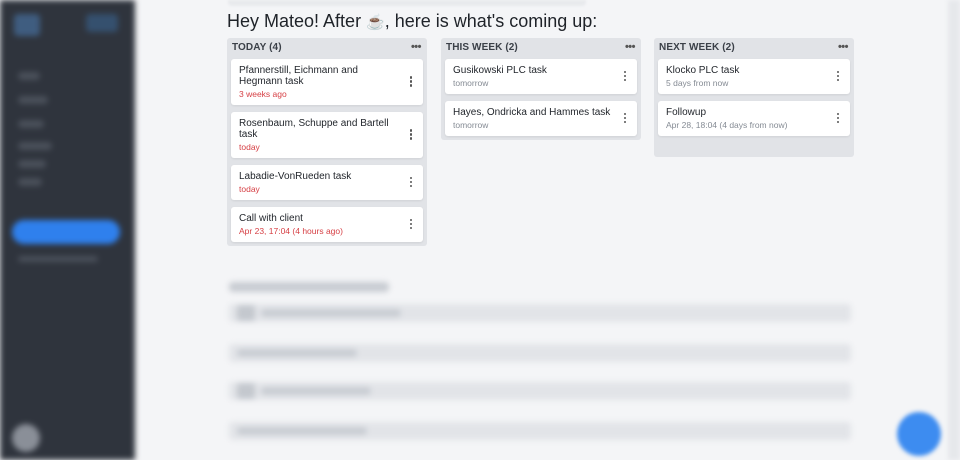  Describe the element at coordinates (703, 70) in the screenshot. I see `task-title: Klocko PLC task` at that location.